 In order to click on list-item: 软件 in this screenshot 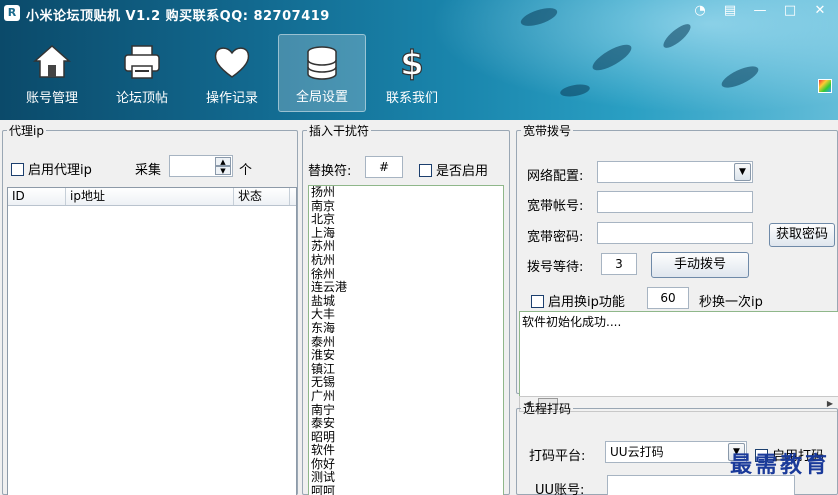, I will do `click(406, 451)`.